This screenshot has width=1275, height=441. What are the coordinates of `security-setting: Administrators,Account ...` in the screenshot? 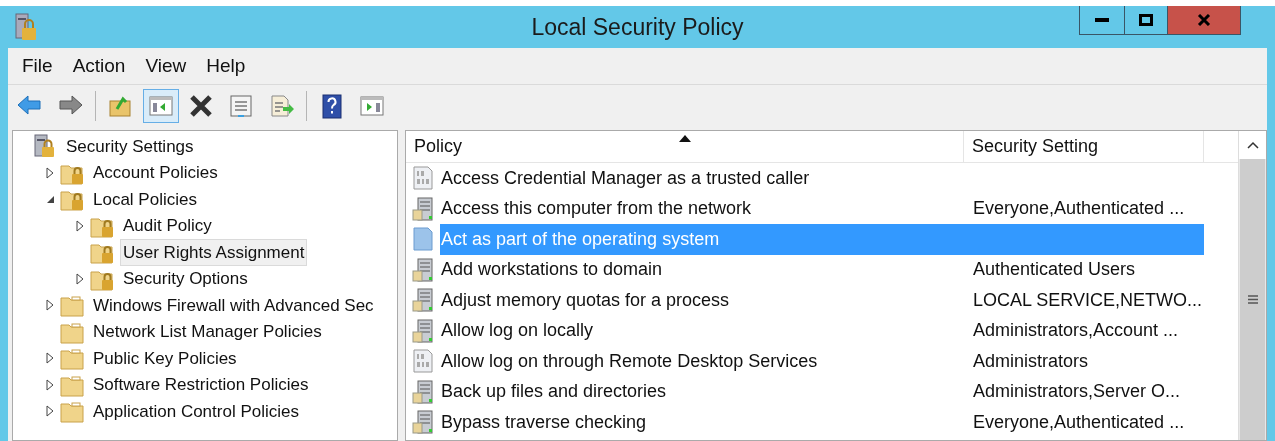 It's located at (1075, 331).